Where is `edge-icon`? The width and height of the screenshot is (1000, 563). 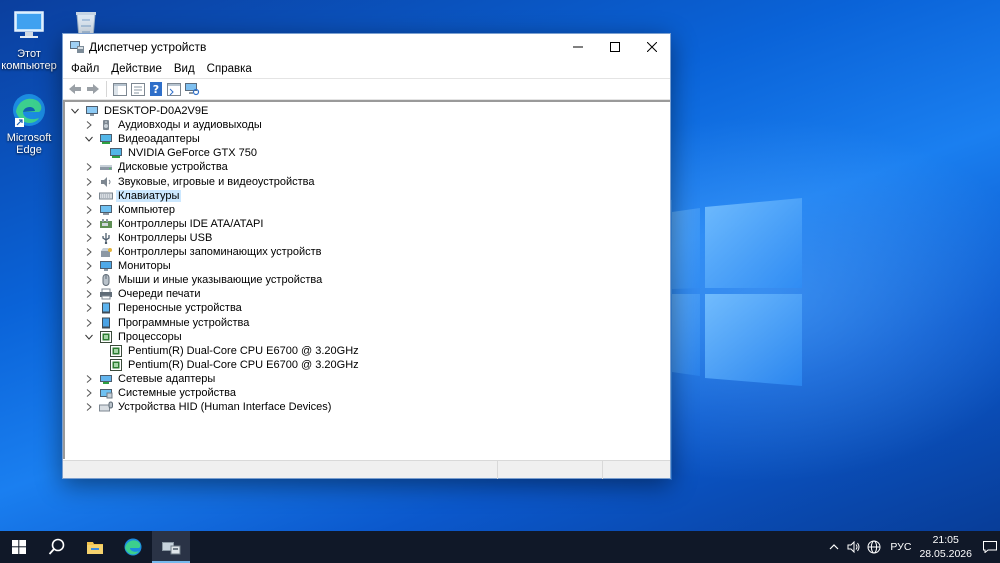
edge-icon is located at coordinates (133, 547).